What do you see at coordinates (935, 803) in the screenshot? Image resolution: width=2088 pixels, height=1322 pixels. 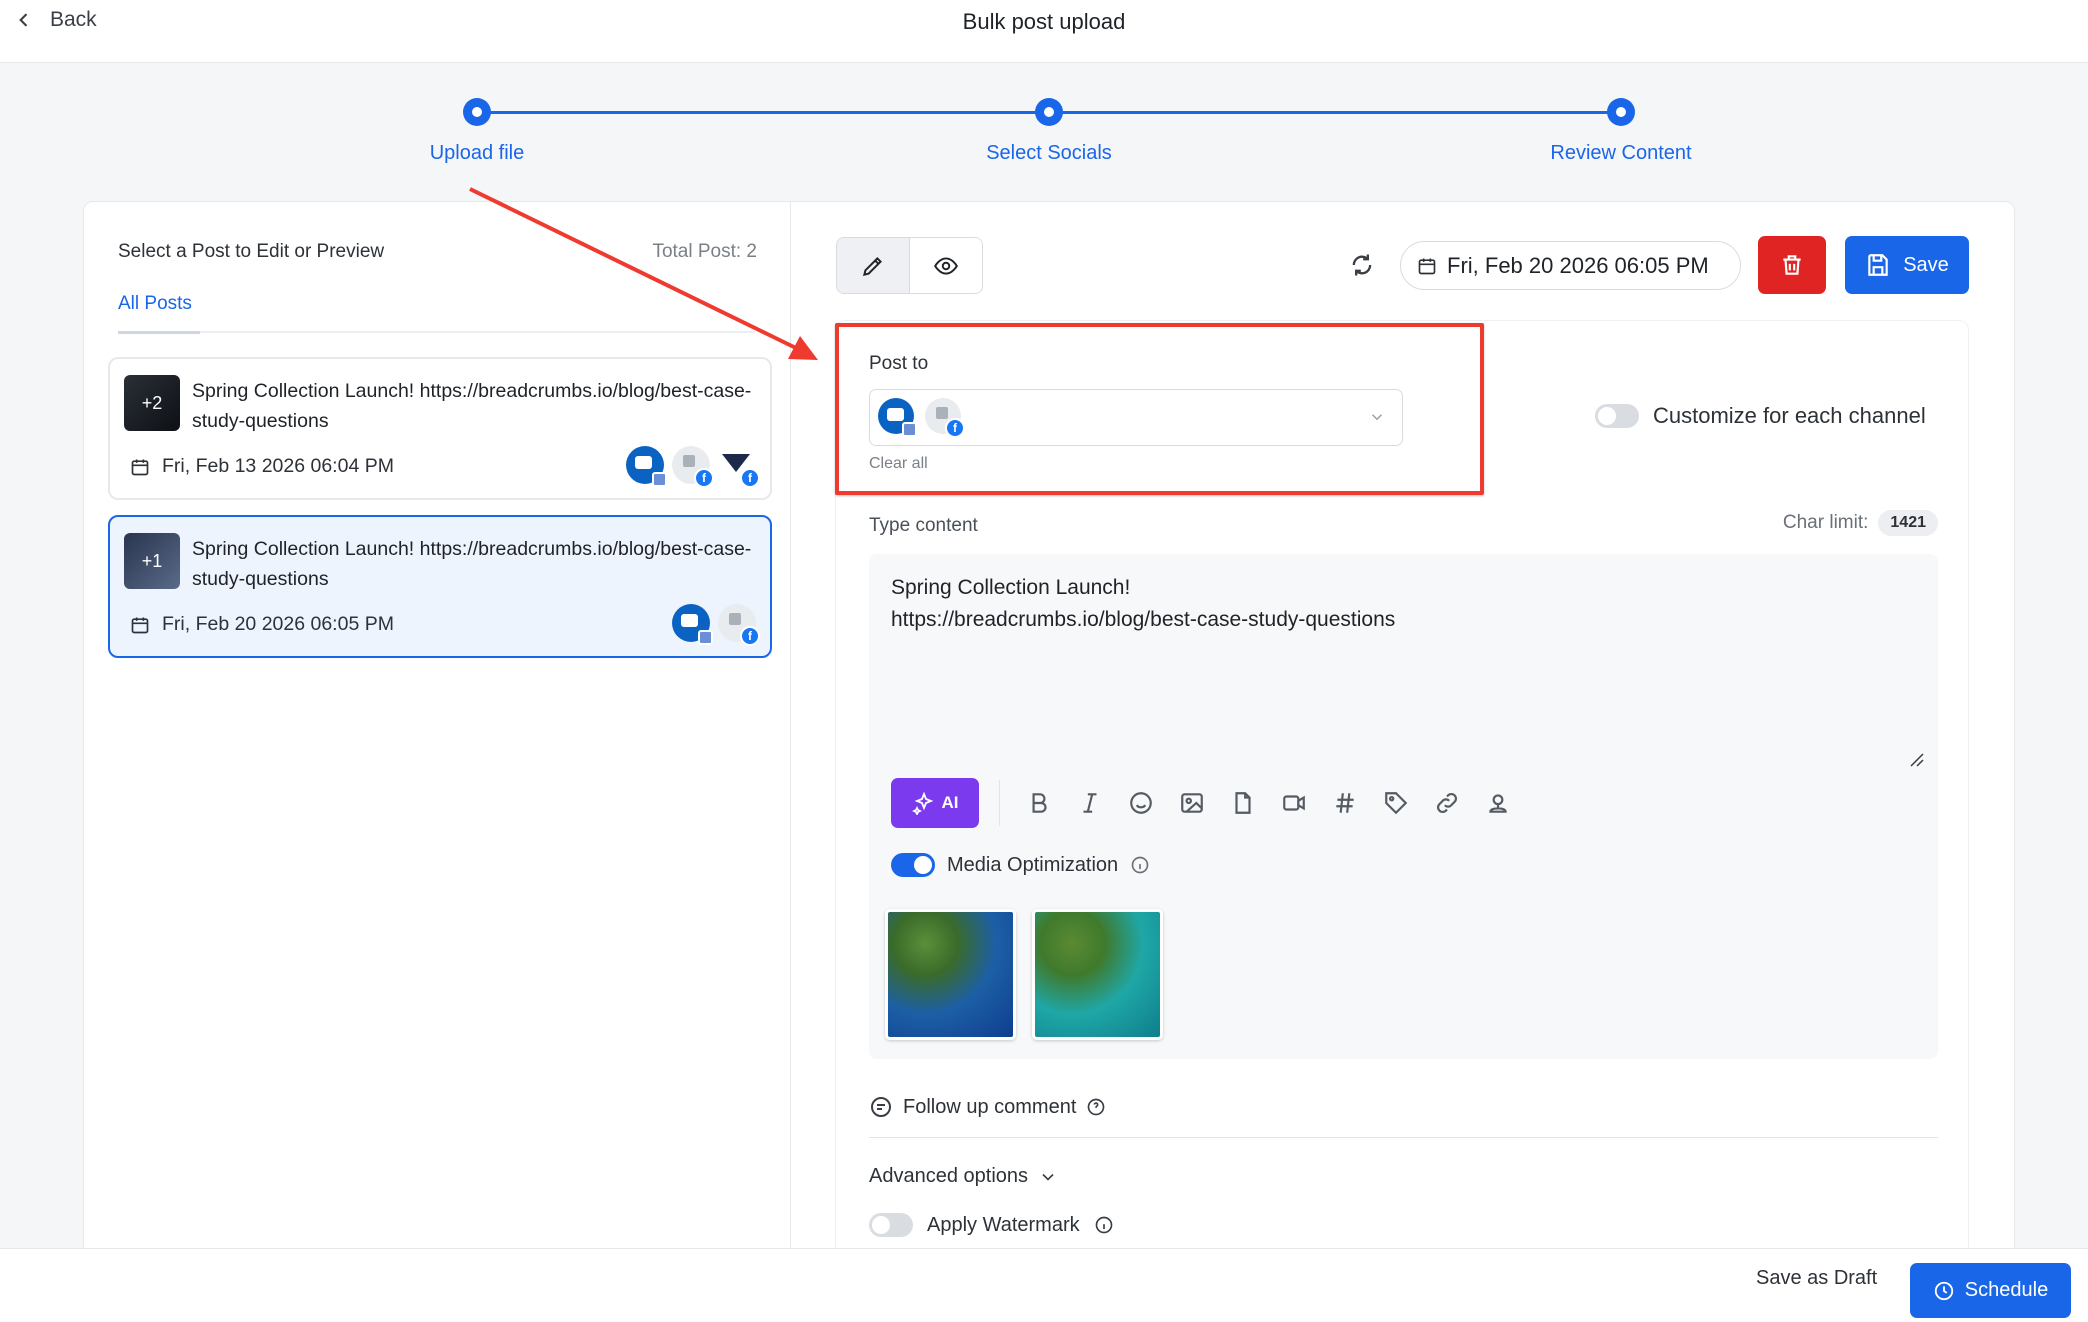 I see `ai-assist-button: AI` at bounding box center [935, 803].